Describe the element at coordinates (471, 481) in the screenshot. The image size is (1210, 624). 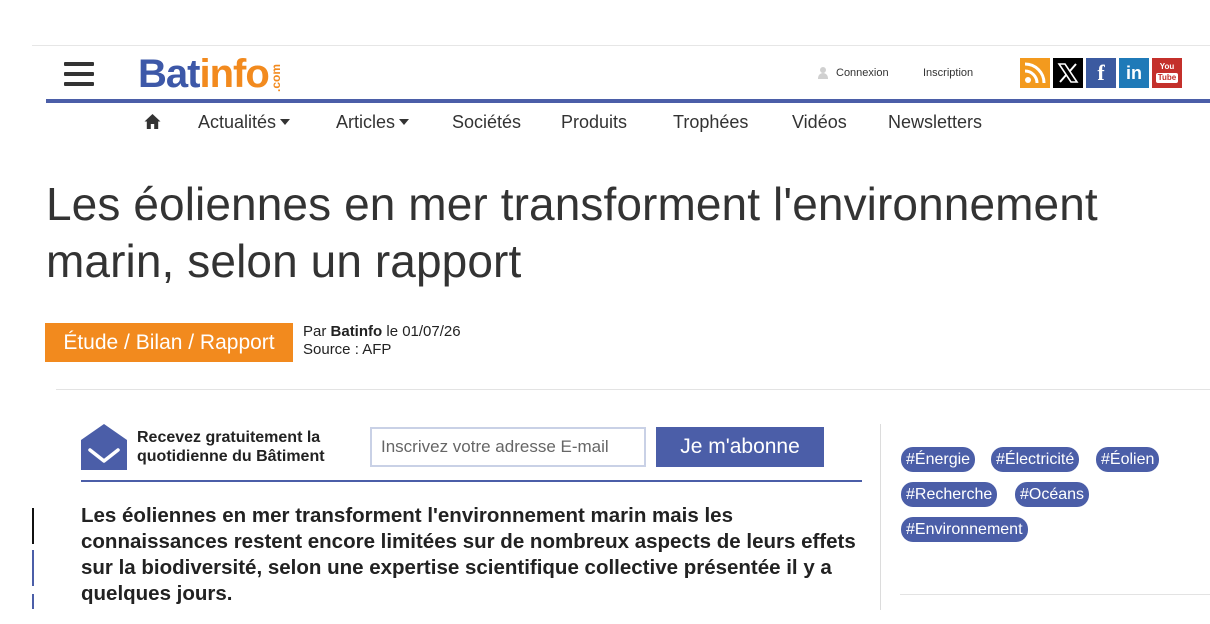
I see `newsletter-divider` at that location.